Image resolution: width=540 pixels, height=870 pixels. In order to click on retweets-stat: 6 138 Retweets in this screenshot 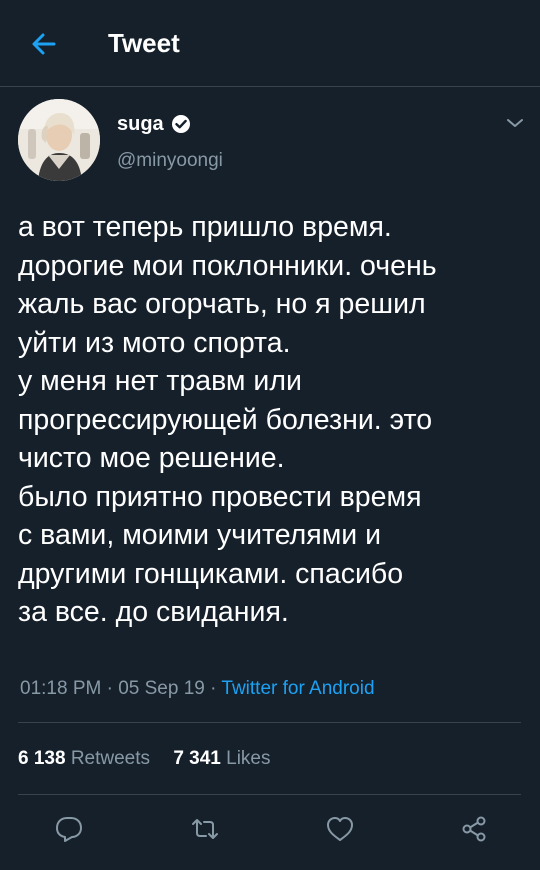, I will do `click(84, 759)`.